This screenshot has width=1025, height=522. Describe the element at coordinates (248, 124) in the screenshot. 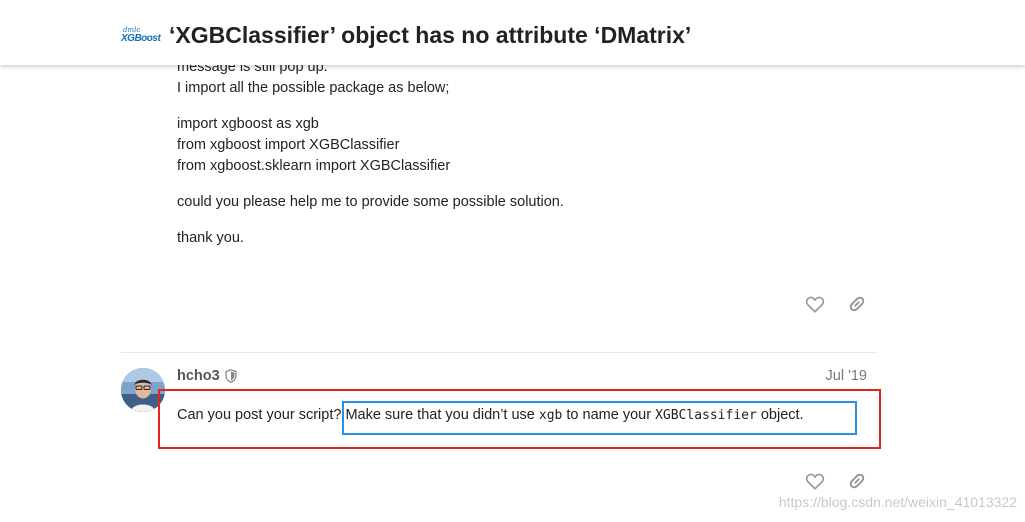

I see `post-line: import xgboost as xgb` at that location.